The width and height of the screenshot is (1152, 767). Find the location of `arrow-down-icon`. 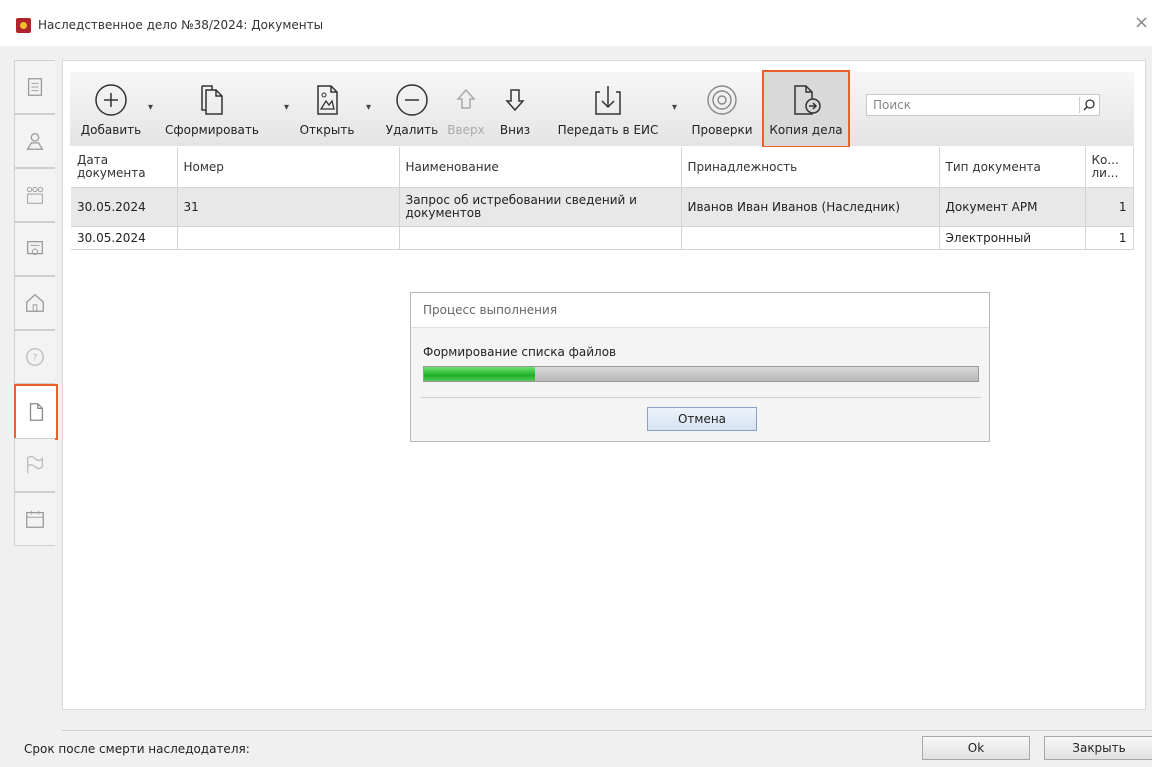

arrow-down-icon is located at coordinates (515, 100).